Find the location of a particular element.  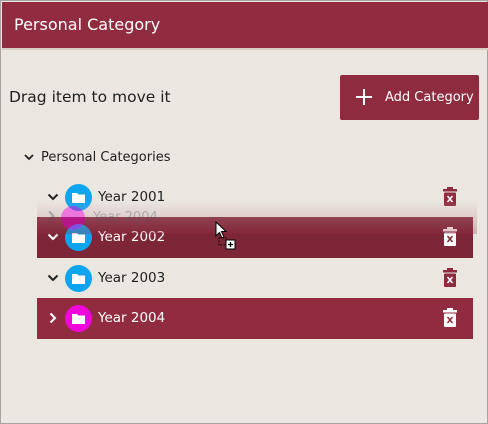

add-category-label: Add Category is located at coordinates (429, 97).